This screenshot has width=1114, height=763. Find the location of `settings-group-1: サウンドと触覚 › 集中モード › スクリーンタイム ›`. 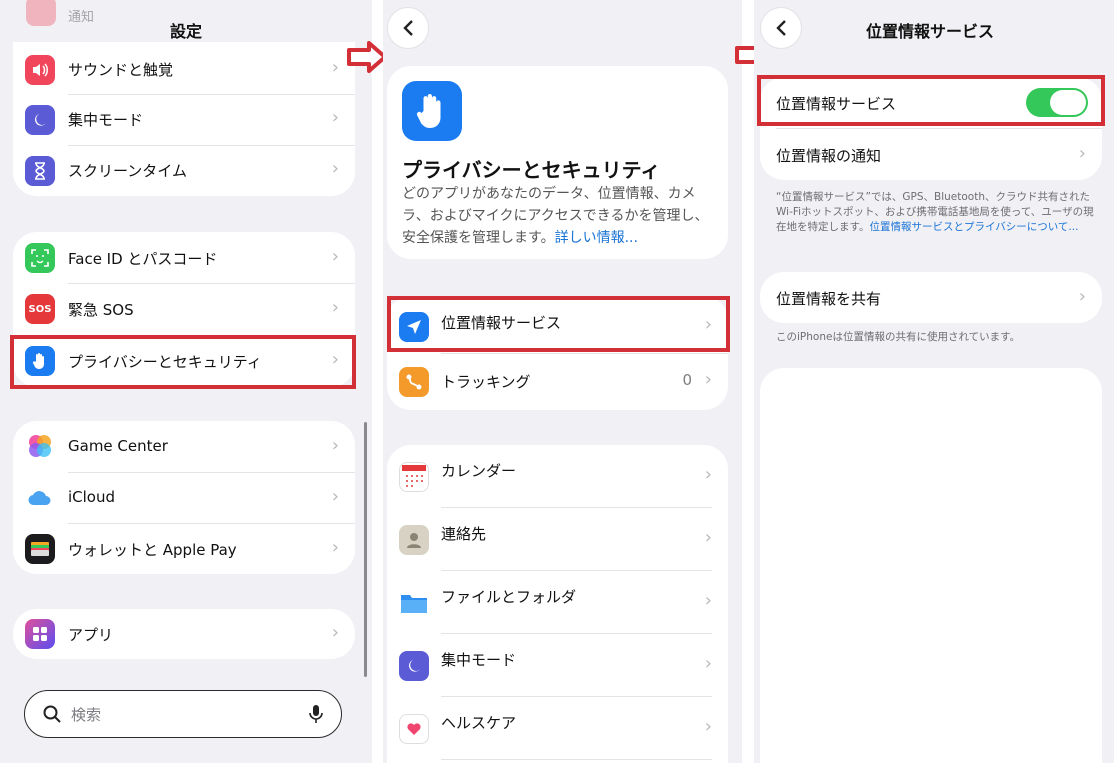

settings-group-1: サウンドと触覚 › 集中モード › スクリーンタイム › is located at coordinates (184, 119).